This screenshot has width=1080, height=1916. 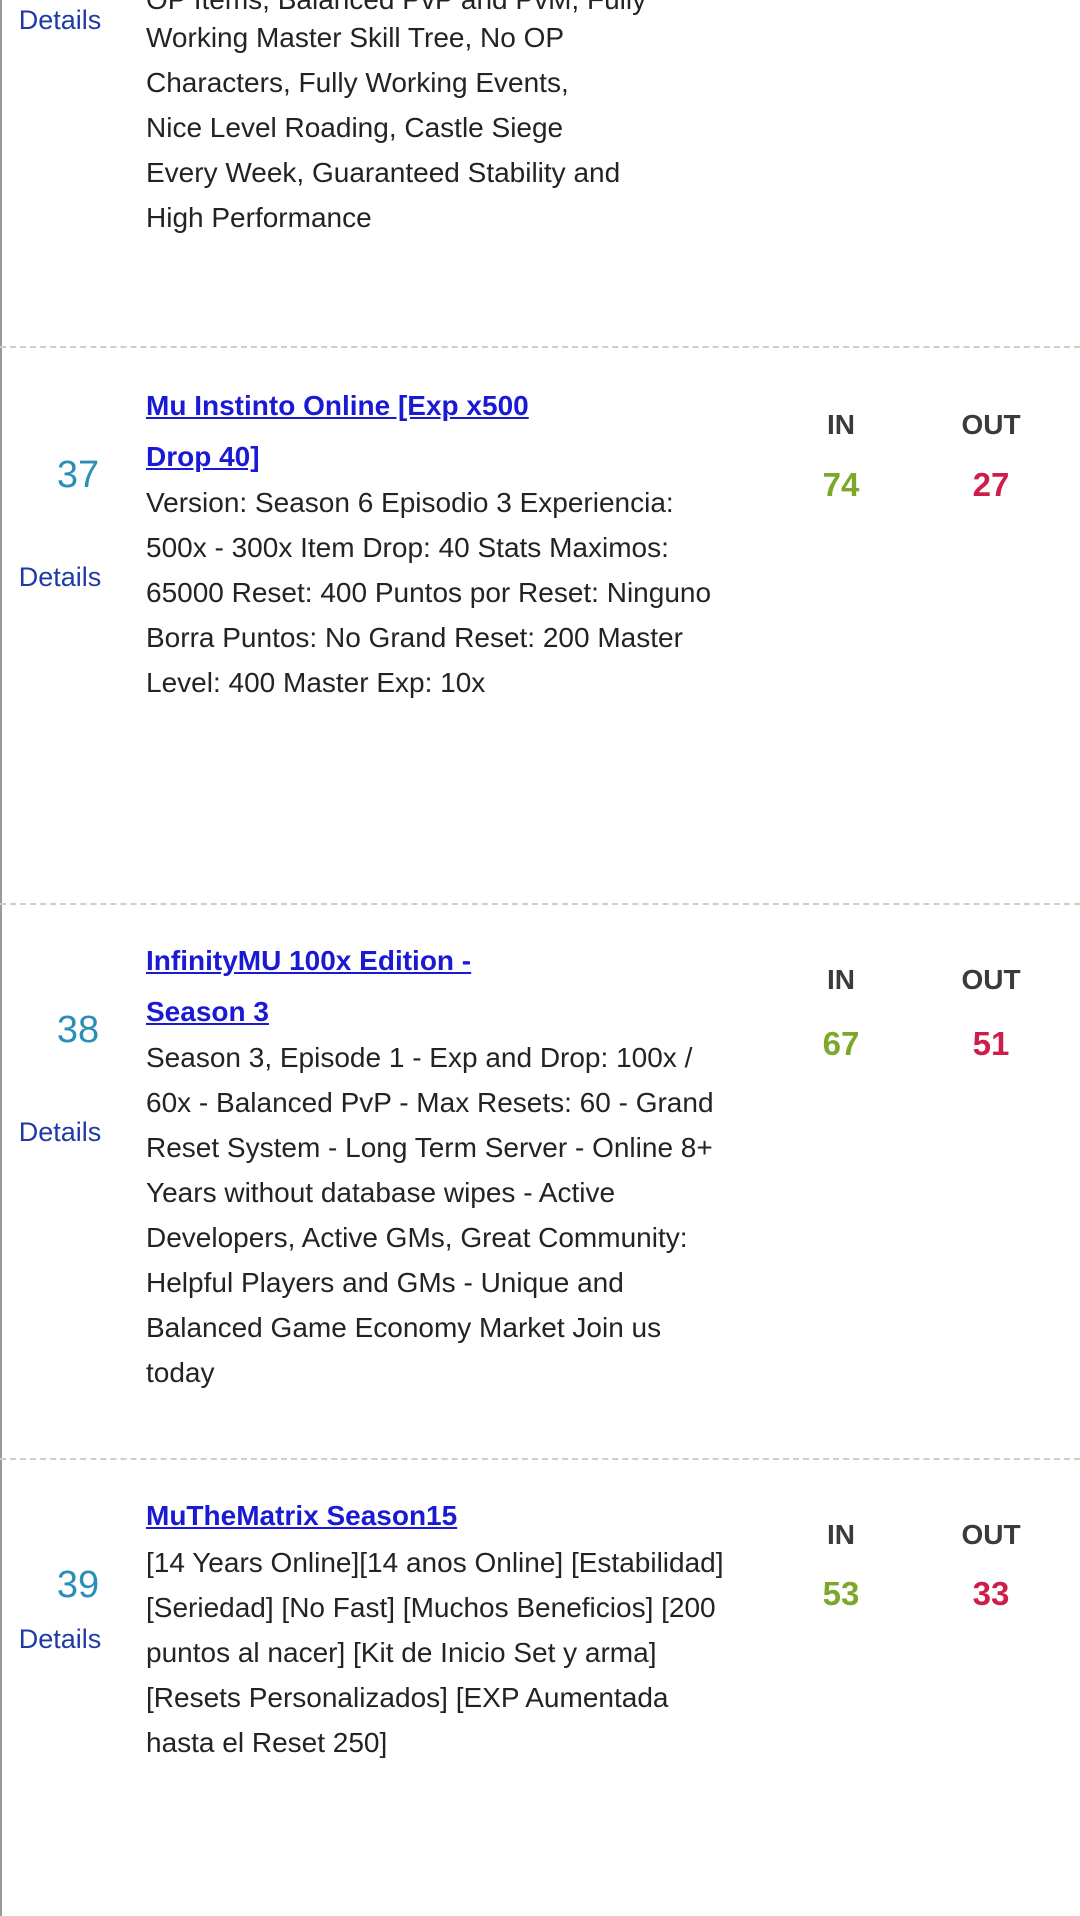 I want to click on server-title-link: Mu Instinto Online [Exp x500 Drop 40], so click(x=356, y=431).